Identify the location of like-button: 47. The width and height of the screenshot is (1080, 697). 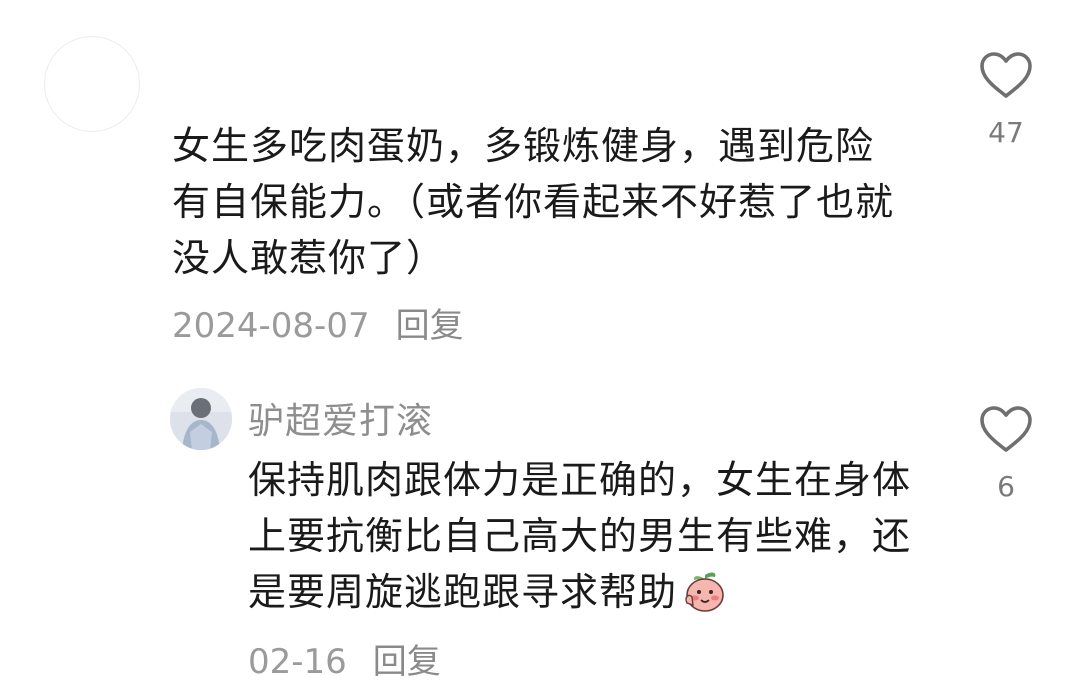
(1006, 99).